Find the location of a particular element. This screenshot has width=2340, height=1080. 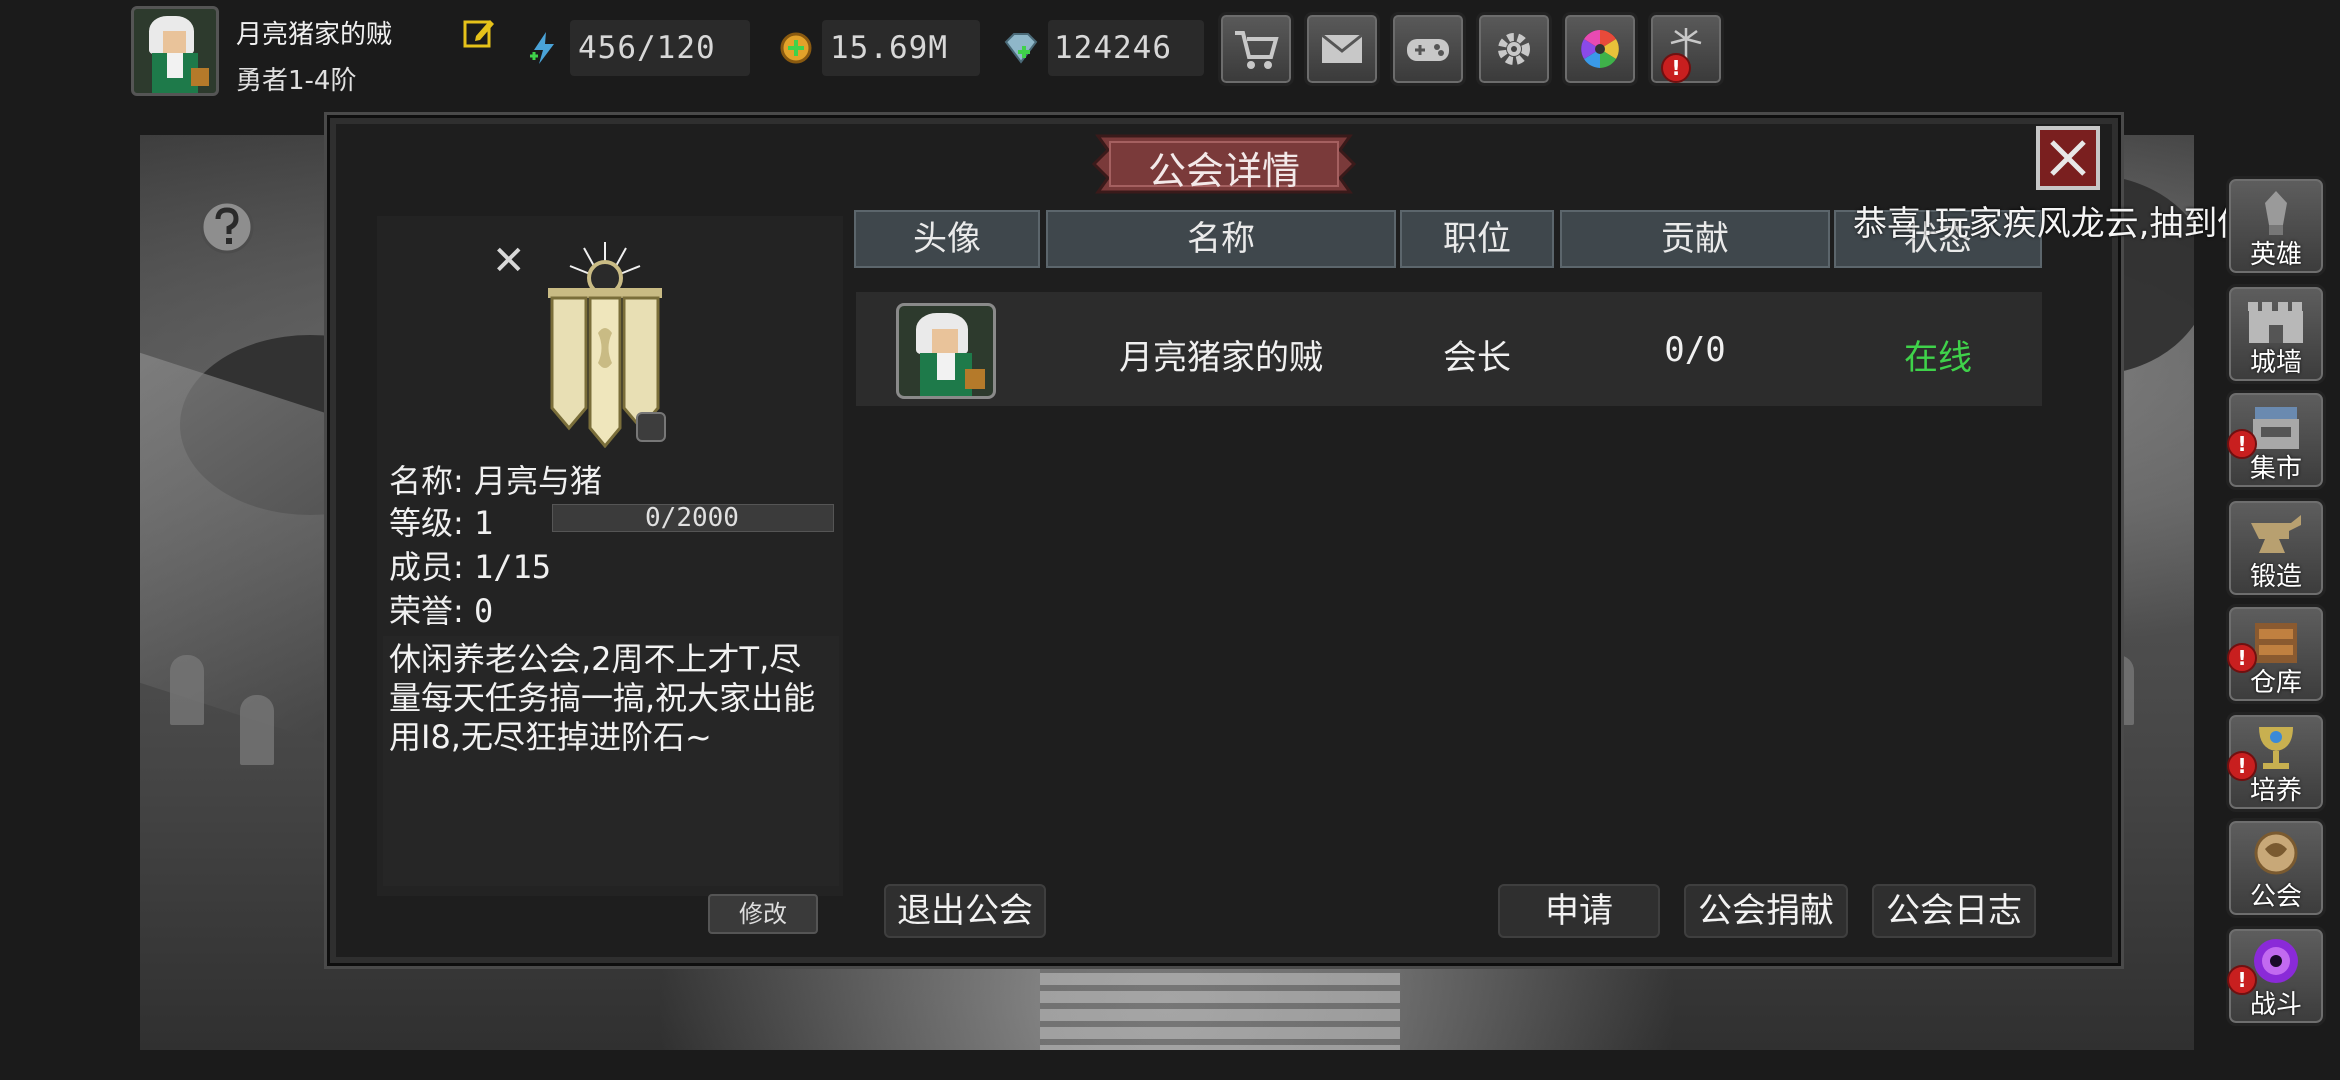

sidebar-item-wall: 城墙 is located at coordinates (2276, 334).